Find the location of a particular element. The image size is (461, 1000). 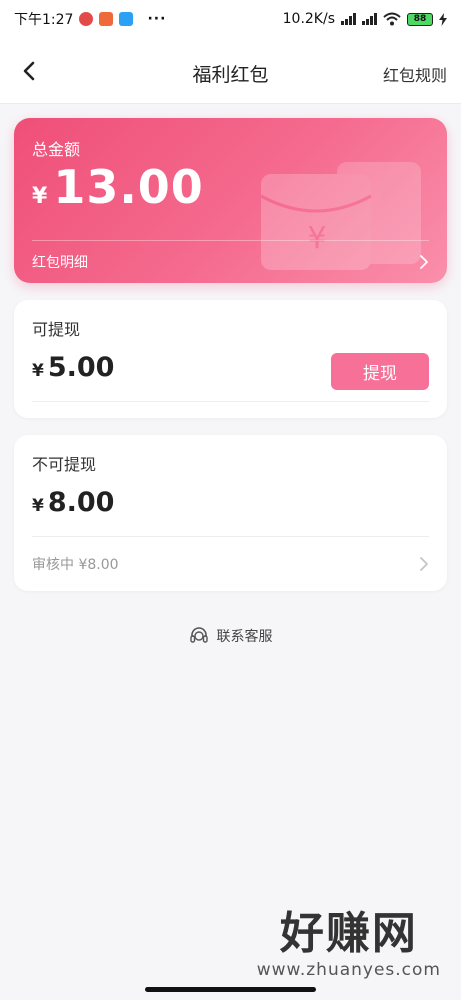

charging-icon is located at coordinates (443, 19).